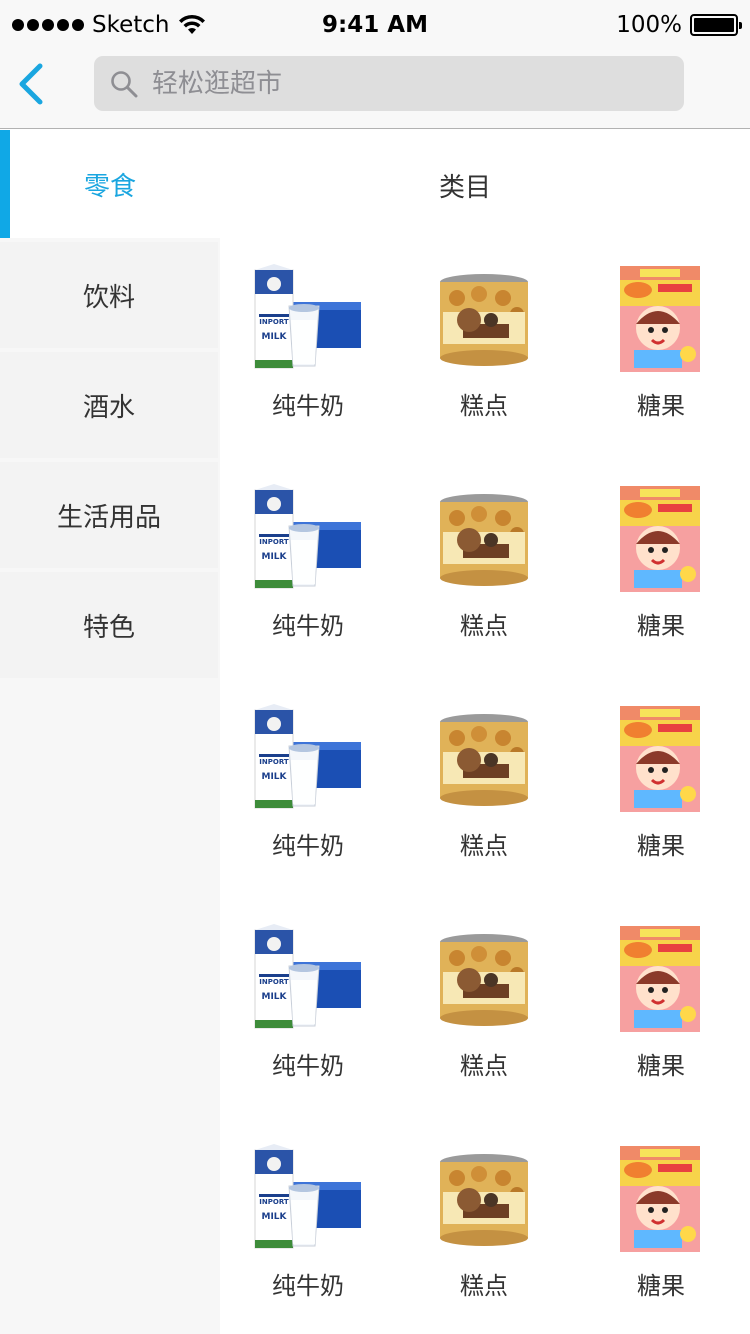 The height and width of the screenshot is (1334, 750). I want to click on sidebar-item-label: 酒水, so click(108, 407).